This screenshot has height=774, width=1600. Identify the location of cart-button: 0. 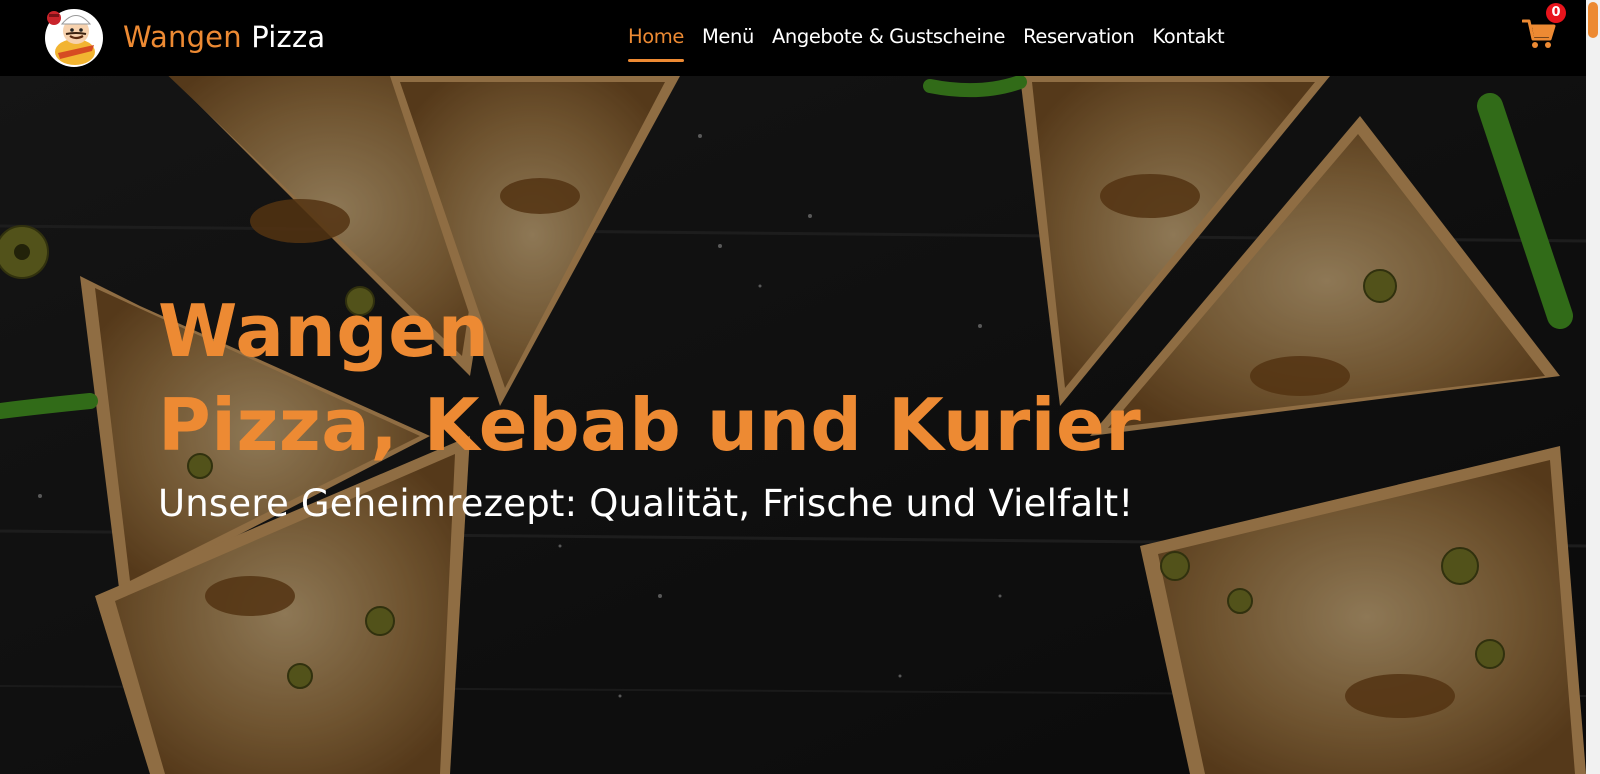
(1544, 28).